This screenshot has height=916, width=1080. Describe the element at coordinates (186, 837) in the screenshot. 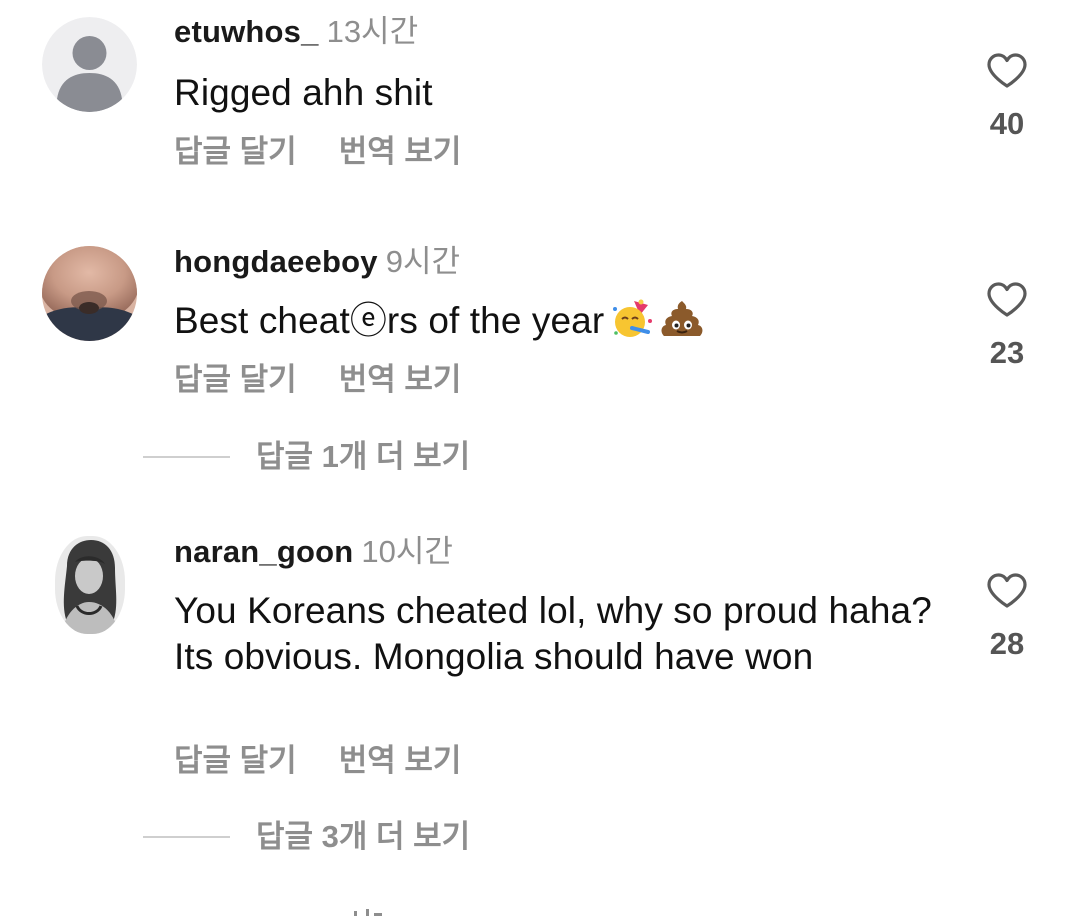

I see `divider-line` at that location.